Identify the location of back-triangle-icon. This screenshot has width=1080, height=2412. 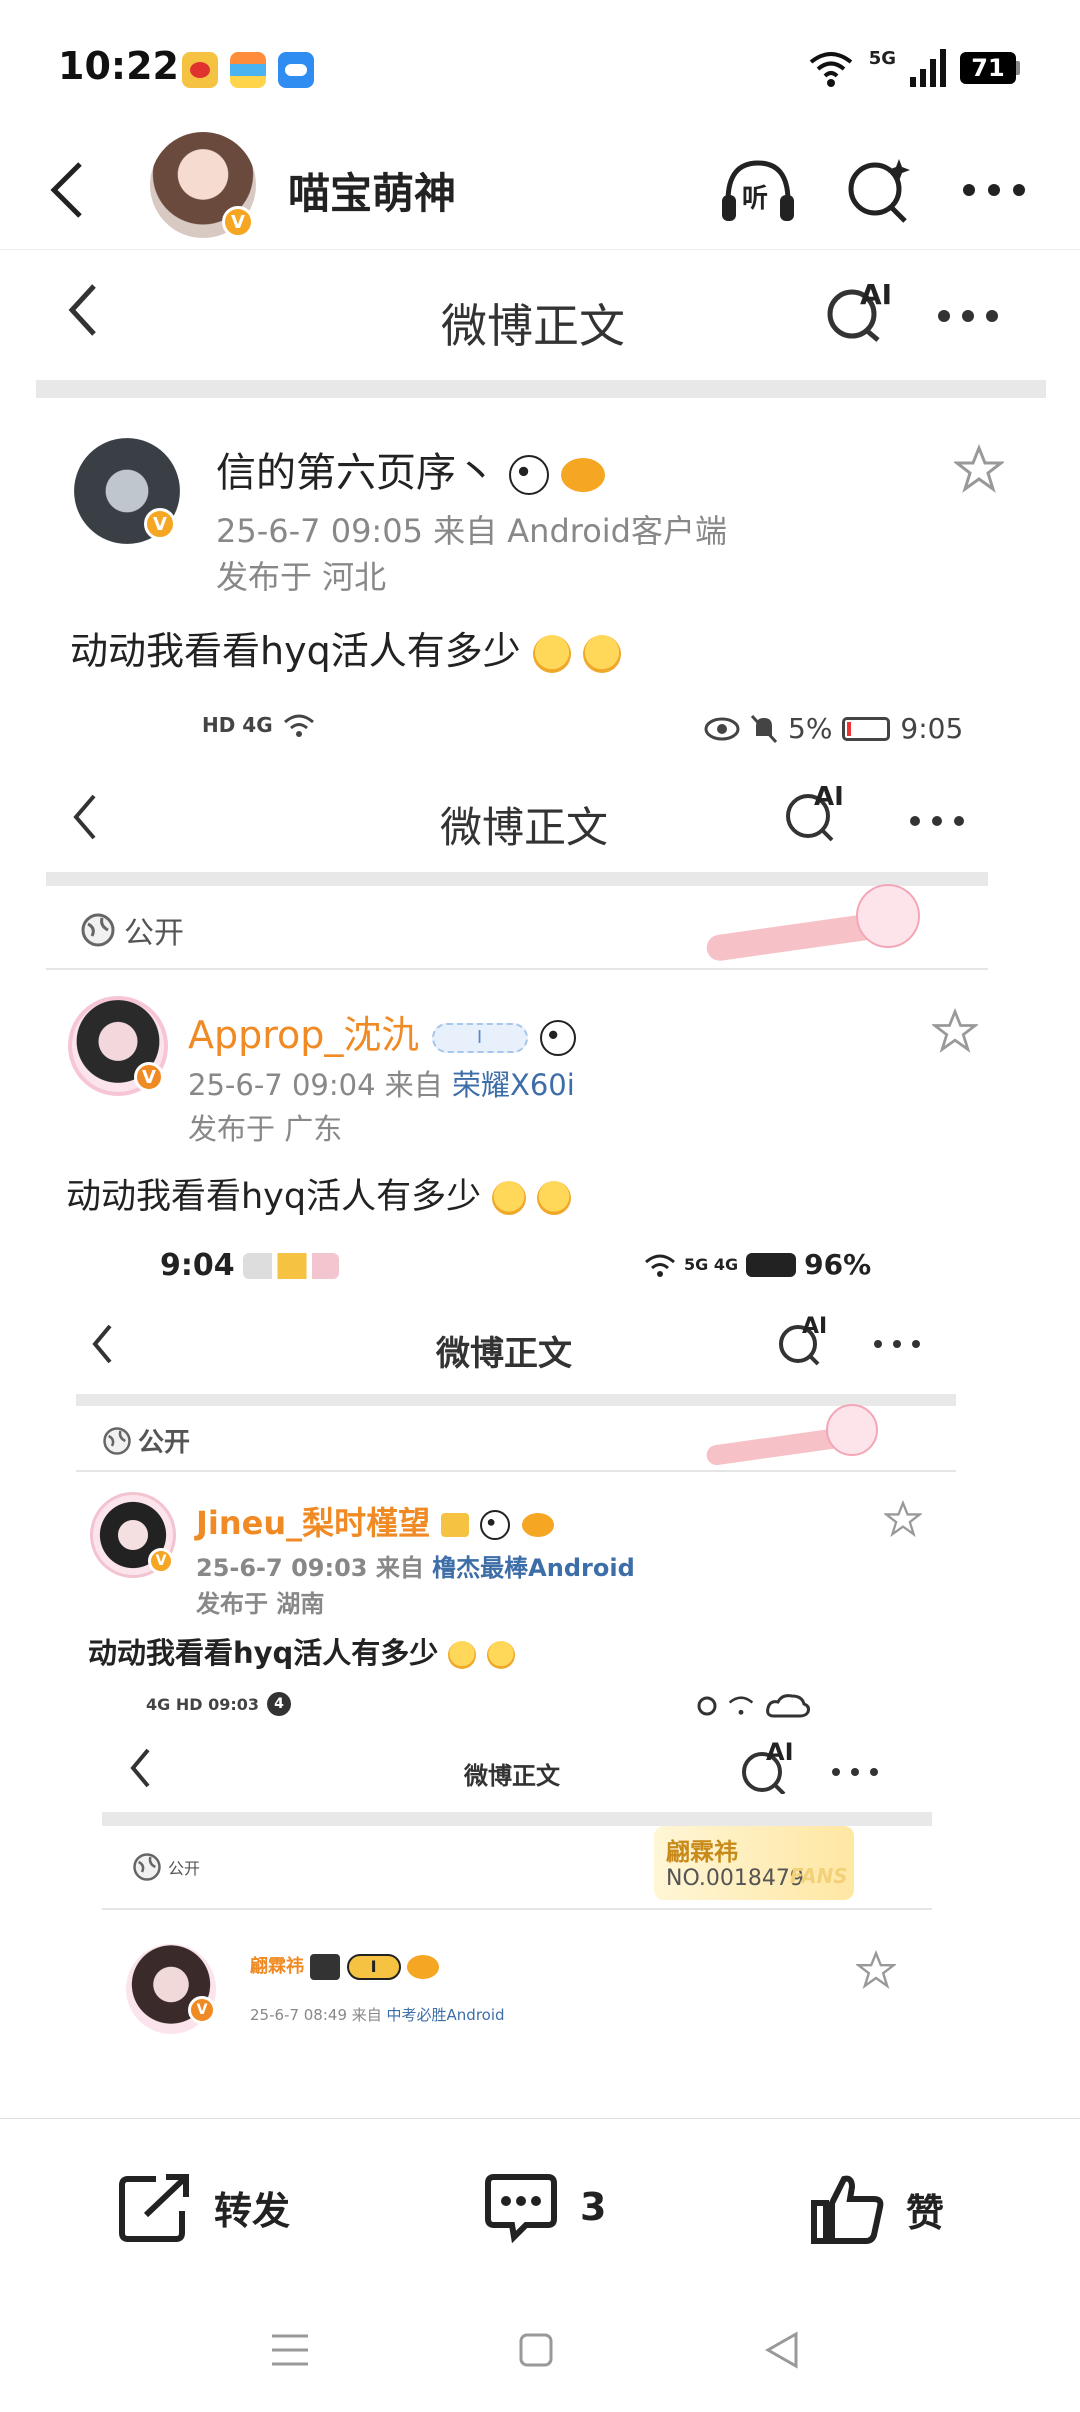
(781, 2350).